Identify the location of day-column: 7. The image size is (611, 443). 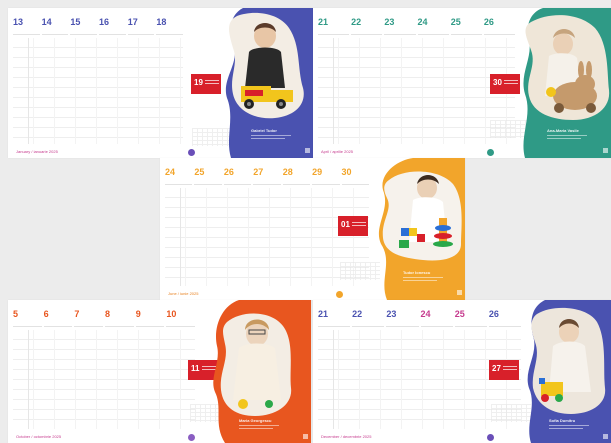
(89, 316).